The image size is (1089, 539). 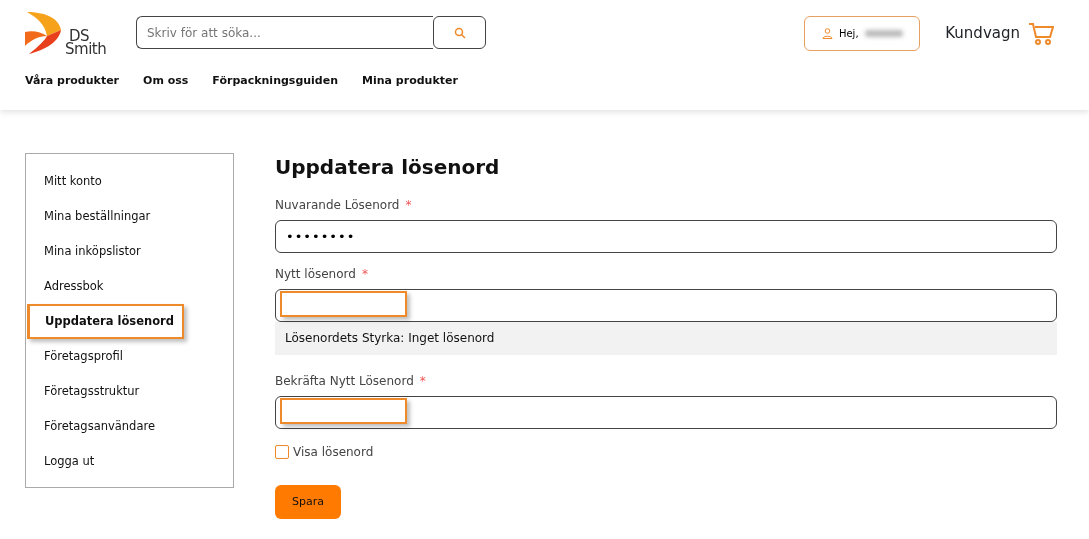 What do you see at coordinates (95, 426) in the screenshot?
I see `sidebar-item: Företagsanvändare` at bounding box center [95, 426].